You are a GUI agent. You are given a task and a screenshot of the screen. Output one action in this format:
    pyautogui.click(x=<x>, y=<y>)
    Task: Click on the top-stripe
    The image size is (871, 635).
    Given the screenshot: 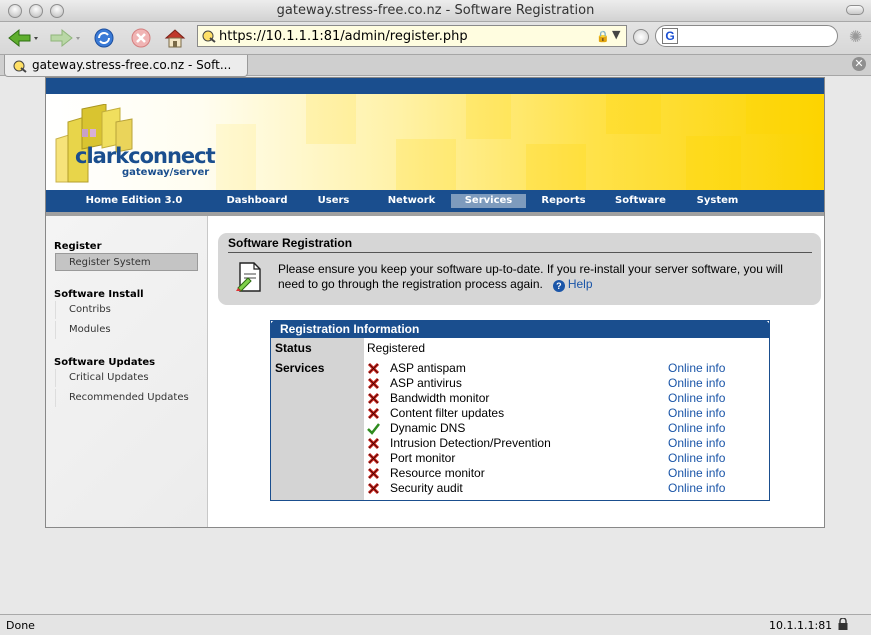 What is the action you would take?
    pyautogui.click(x=435, y=86)
    